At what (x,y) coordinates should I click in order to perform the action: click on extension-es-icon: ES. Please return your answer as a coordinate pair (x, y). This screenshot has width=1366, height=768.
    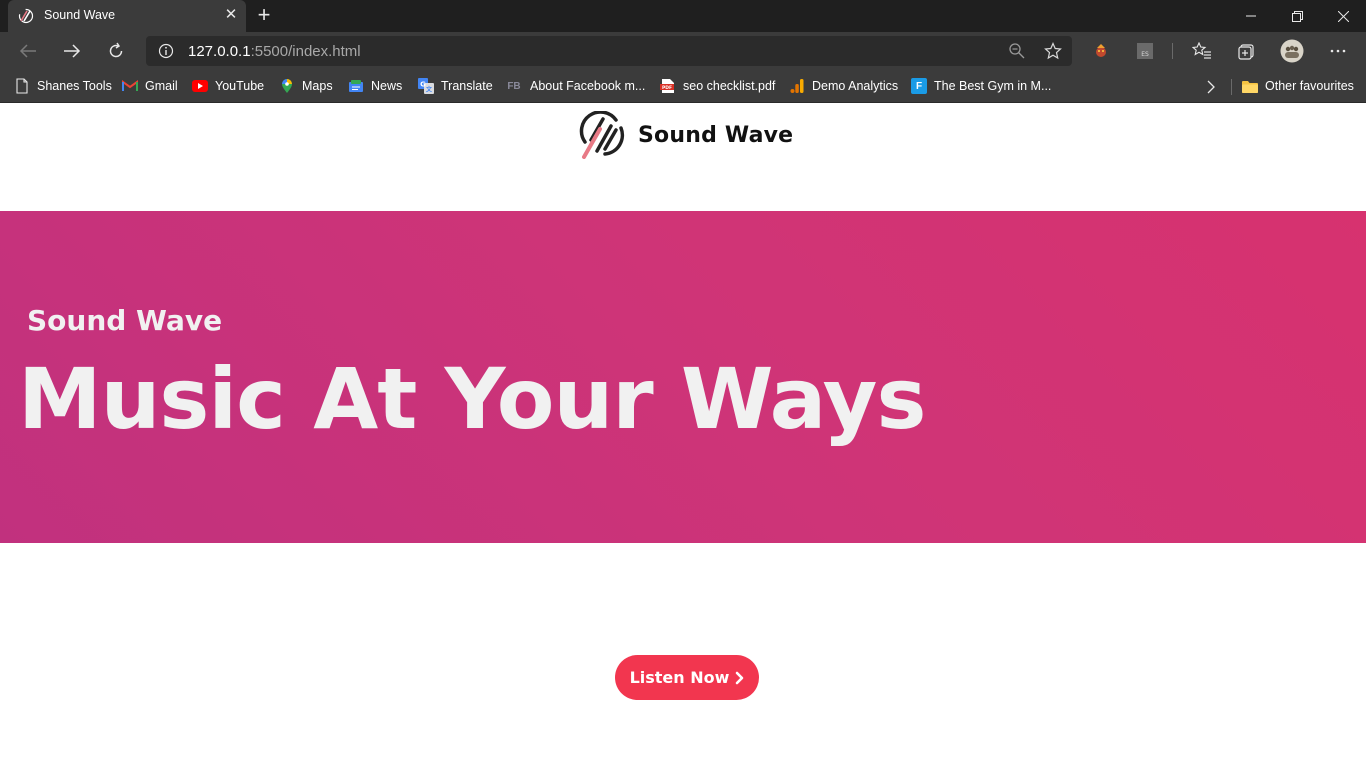
    Looking at the image, I should click on (1145, 51).